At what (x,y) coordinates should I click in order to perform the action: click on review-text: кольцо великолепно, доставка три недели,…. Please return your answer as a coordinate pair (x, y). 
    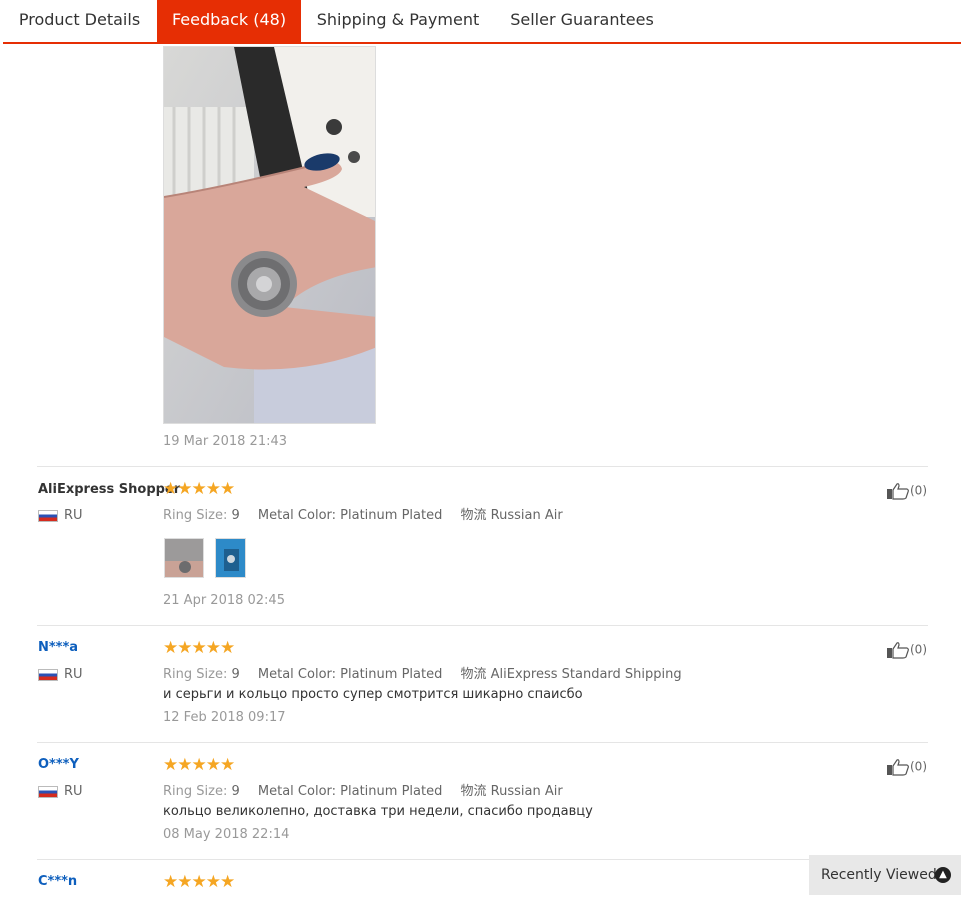
    Looking at the image, I should click on (378, 811).